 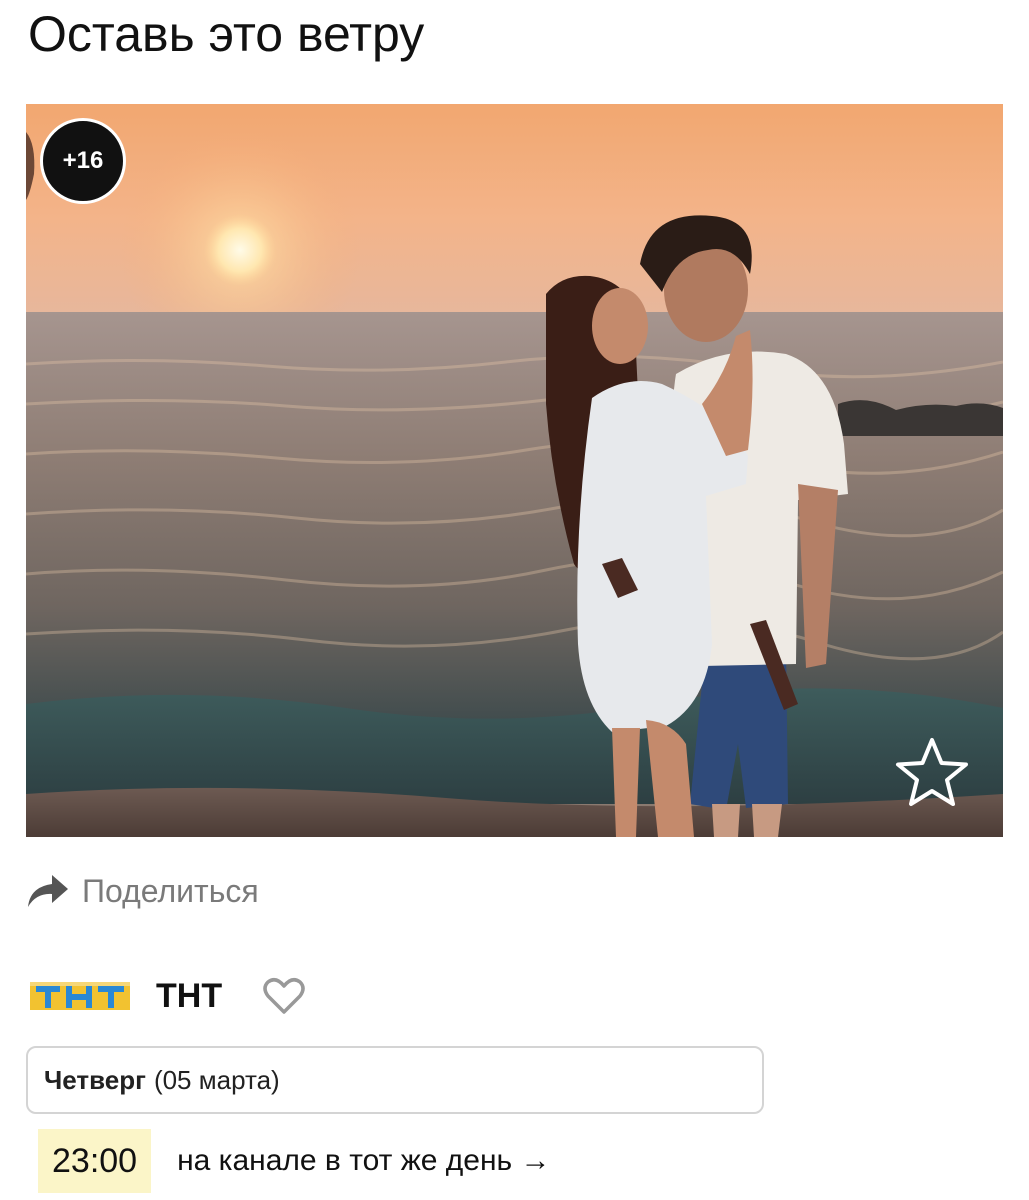 I want to click on date-select-date: (05 марта), so click(x=216, y=1079).